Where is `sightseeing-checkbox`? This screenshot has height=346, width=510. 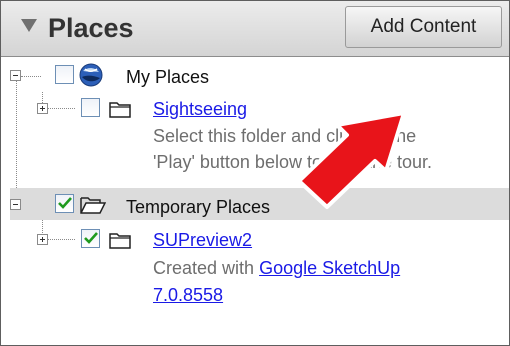 sightseeing-checkbox is located at coordinates (90, 107).